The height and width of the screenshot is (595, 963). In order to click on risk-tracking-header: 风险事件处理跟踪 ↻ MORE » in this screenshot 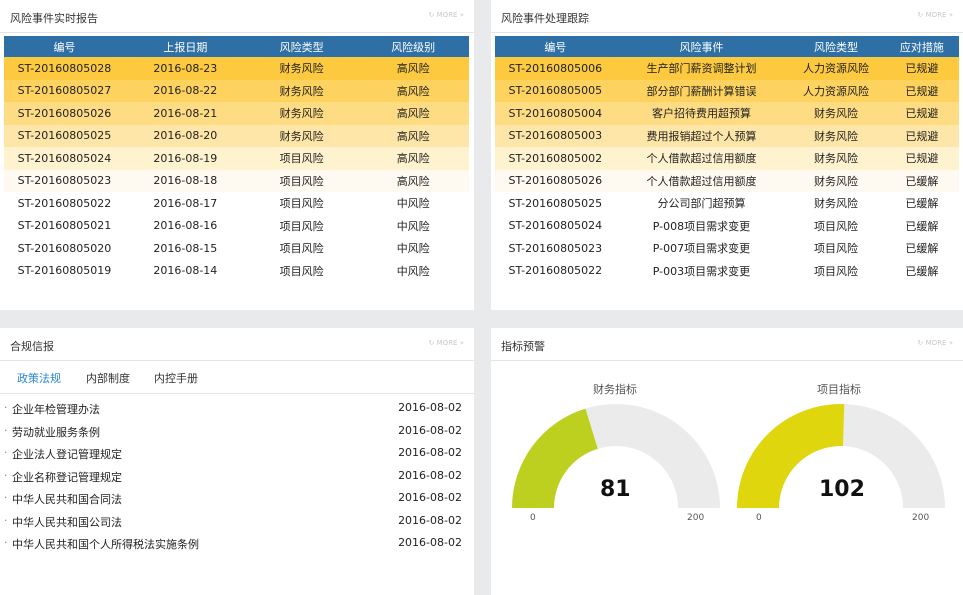, I will do `click(727, 16)`.